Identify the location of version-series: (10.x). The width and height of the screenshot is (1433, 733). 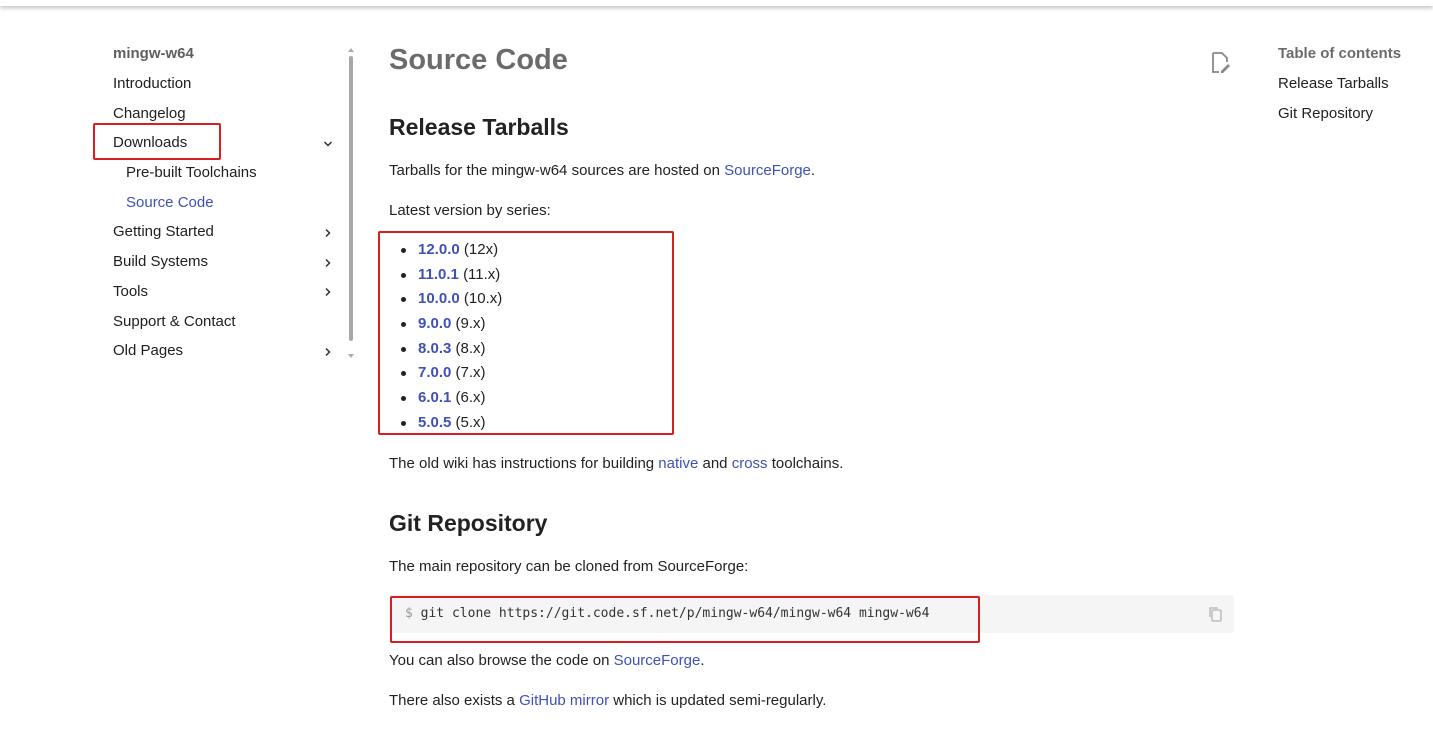
(483, 299).